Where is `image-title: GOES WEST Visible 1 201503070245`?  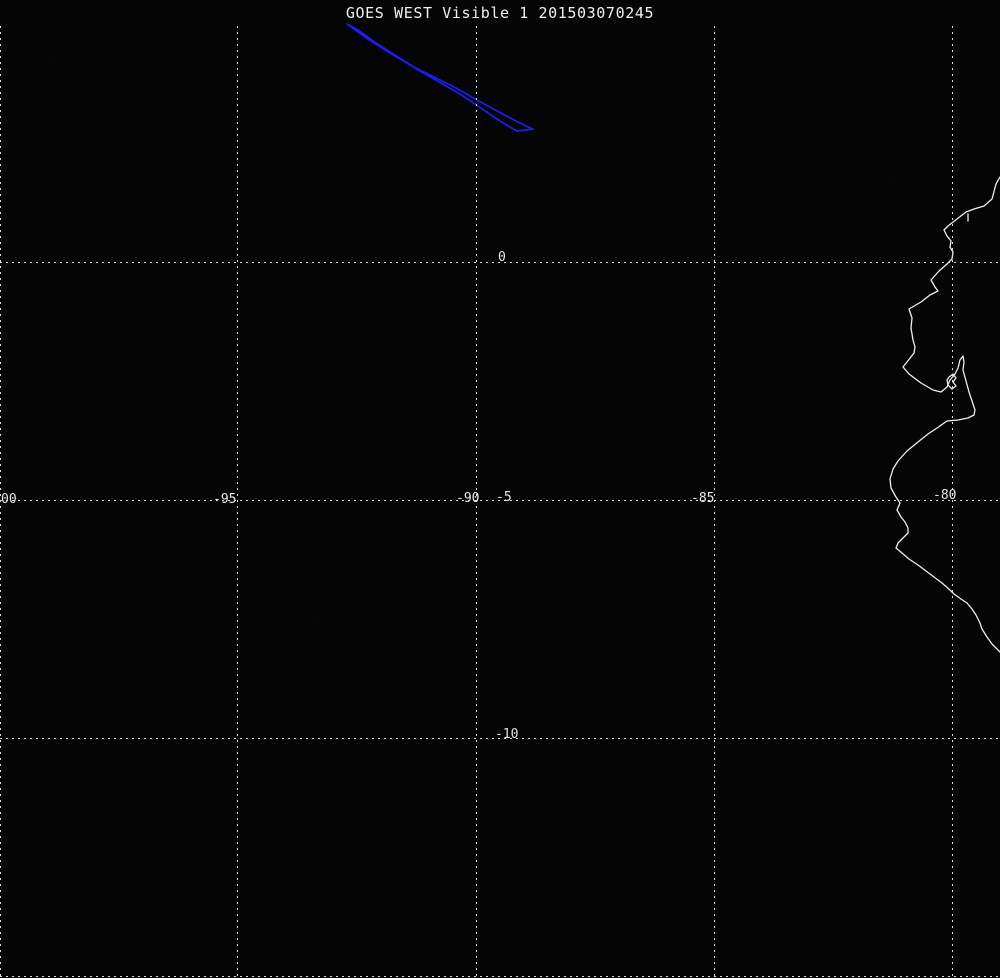
image-title: GOES WEST Visible 1 201503070245 is located at coordinates (500, 13).